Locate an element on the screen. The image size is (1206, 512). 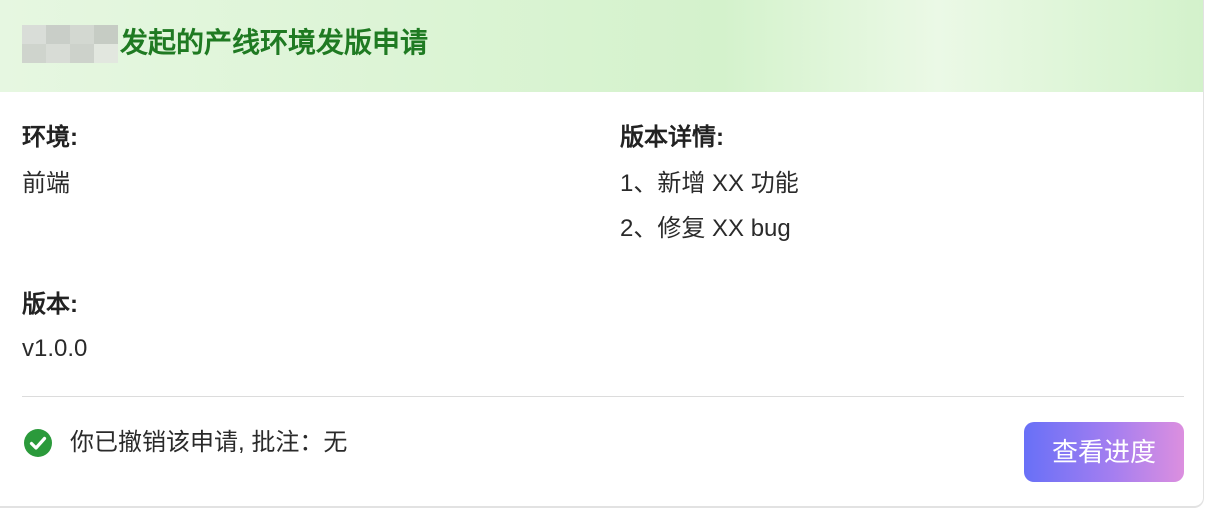
redacted-requester-name is located at coordinates (70, 44).